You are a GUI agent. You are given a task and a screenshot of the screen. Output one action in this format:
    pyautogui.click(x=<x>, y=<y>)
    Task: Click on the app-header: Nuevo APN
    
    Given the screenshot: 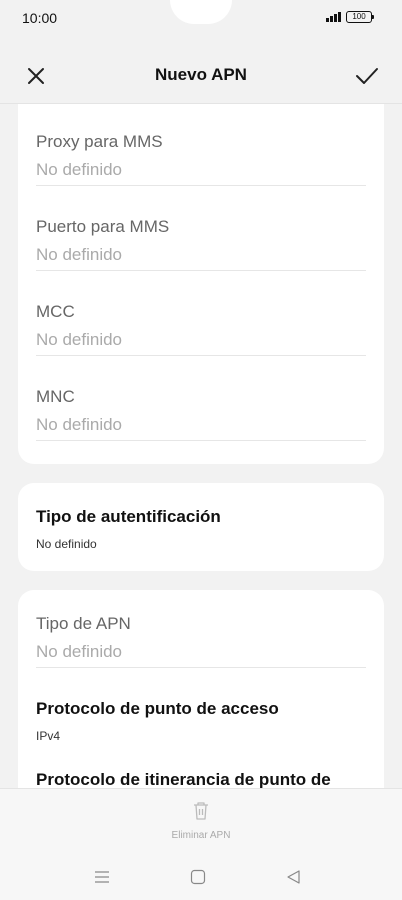 What is the action you would take?
    pyautogui.click(x=201, y=70)
    